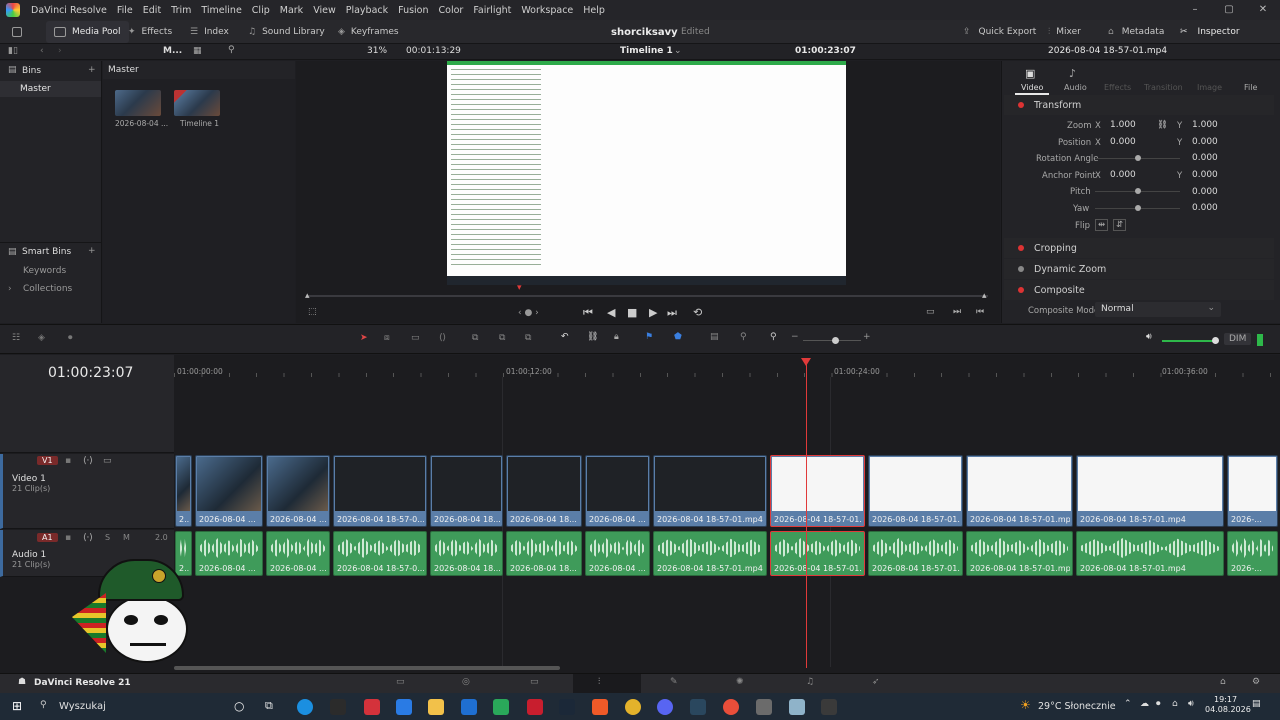 The height and width of the screenshot is (720, 1280). Describe the element at coordinates (810, 682) in the screenshot. I see `fairlight-page-icon: ♫` at that location.